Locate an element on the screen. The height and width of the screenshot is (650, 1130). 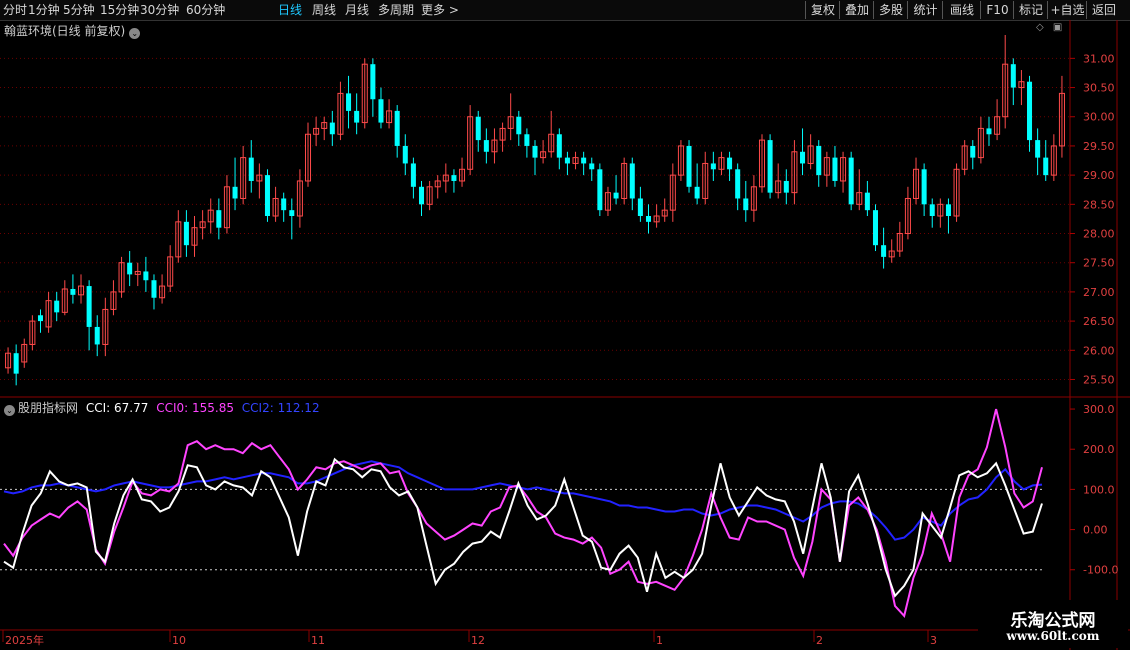
period-tab-1: 1分钟 is located at coordinates (44, 10).